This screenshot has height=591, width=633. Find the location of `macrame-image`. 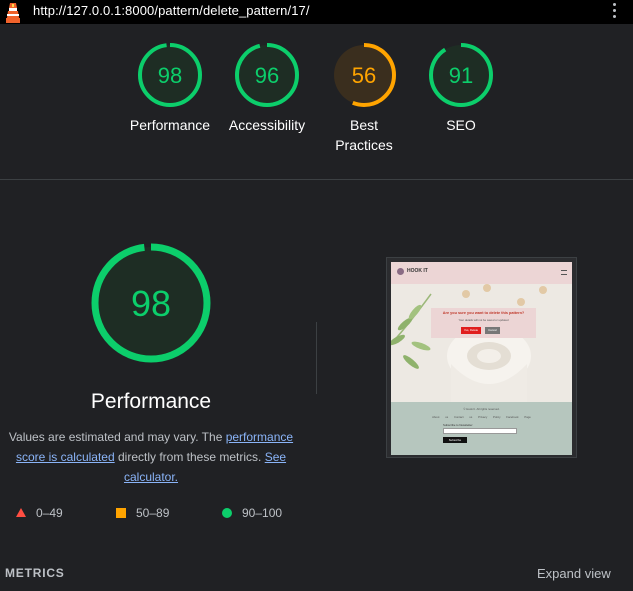

macrame-image is located at coordinates (481, 343).